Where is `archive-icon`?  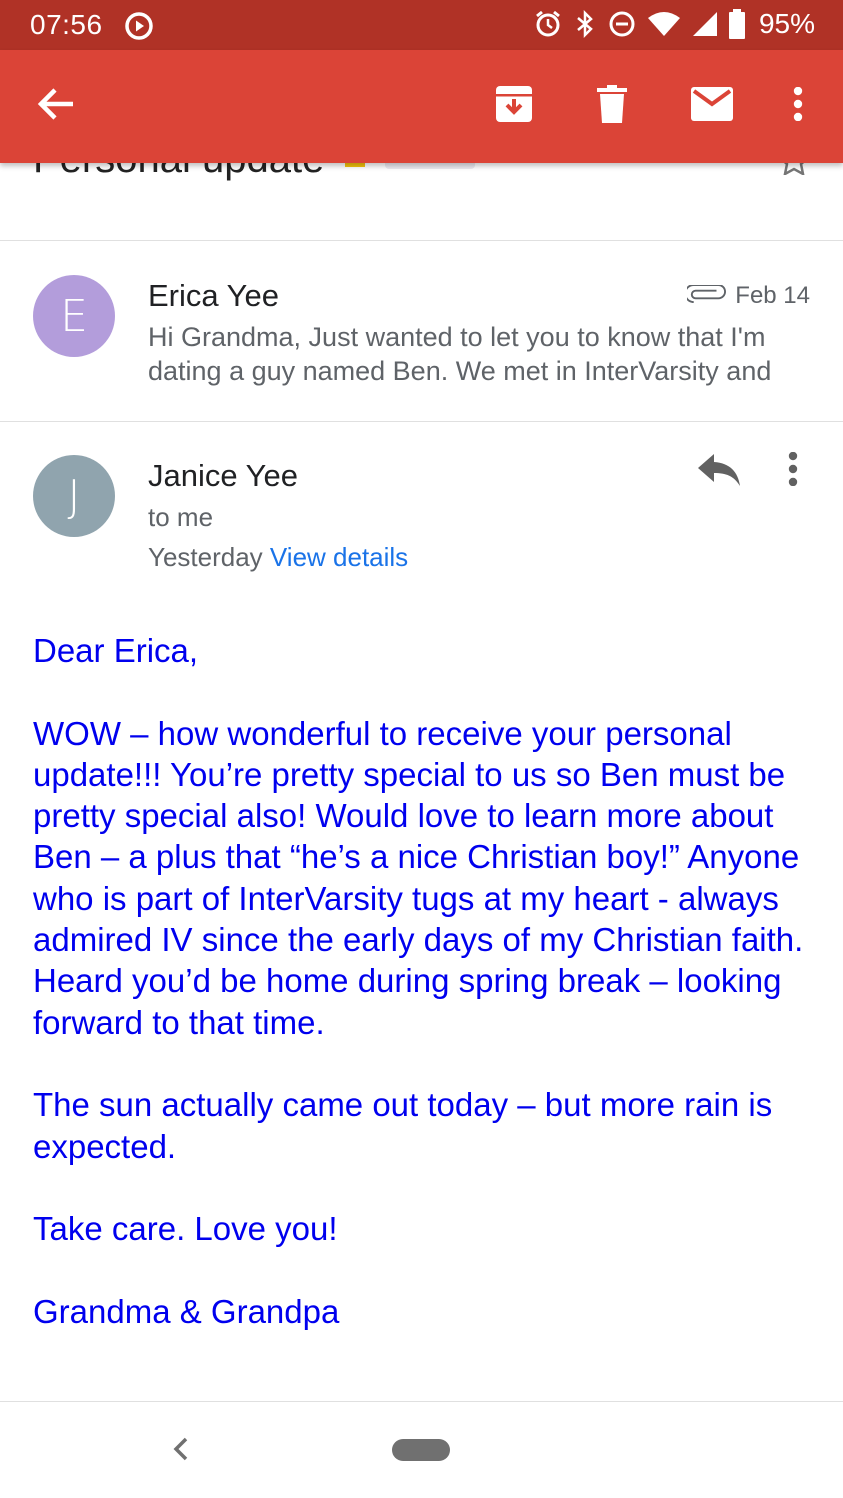 archive-icon is located at coordinates (514, 106).